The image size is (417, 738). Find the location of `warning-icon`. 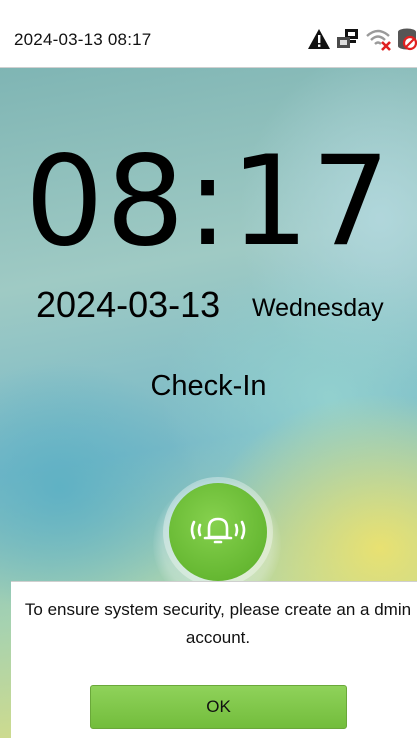

warning-icon is located at coordinates (319, 39).